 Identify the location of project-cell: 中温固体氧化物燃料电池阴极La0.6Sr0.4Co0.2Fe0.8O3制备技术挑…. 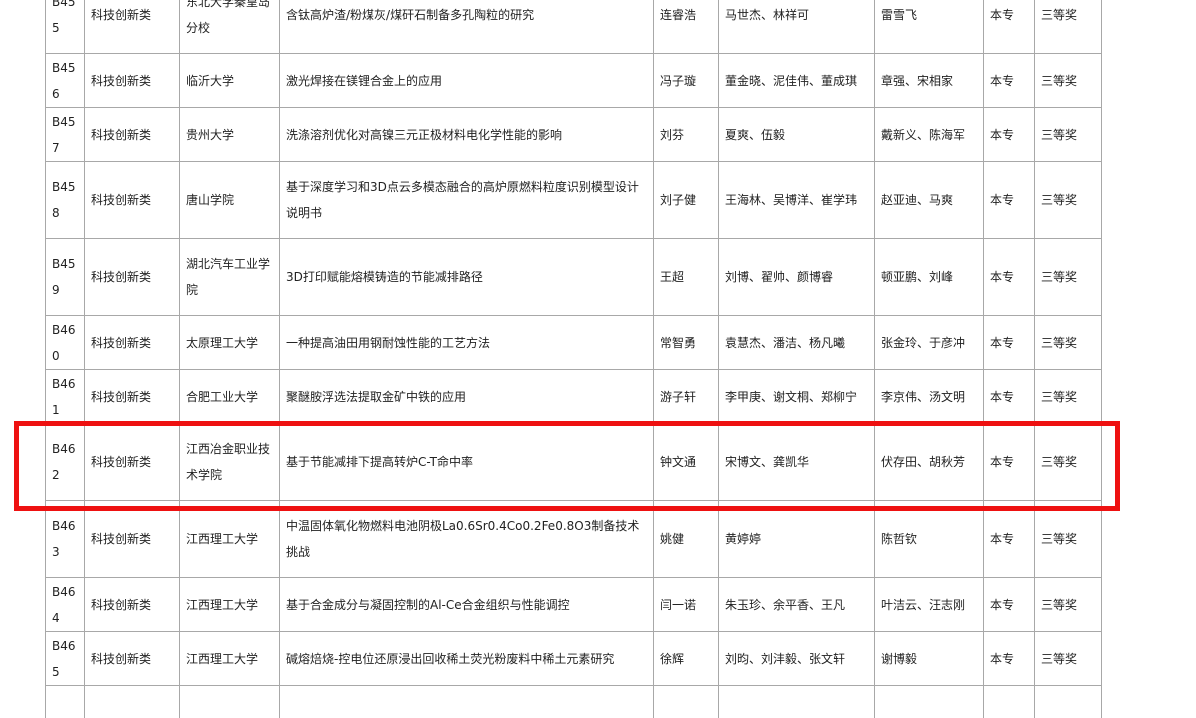
(466, 539).